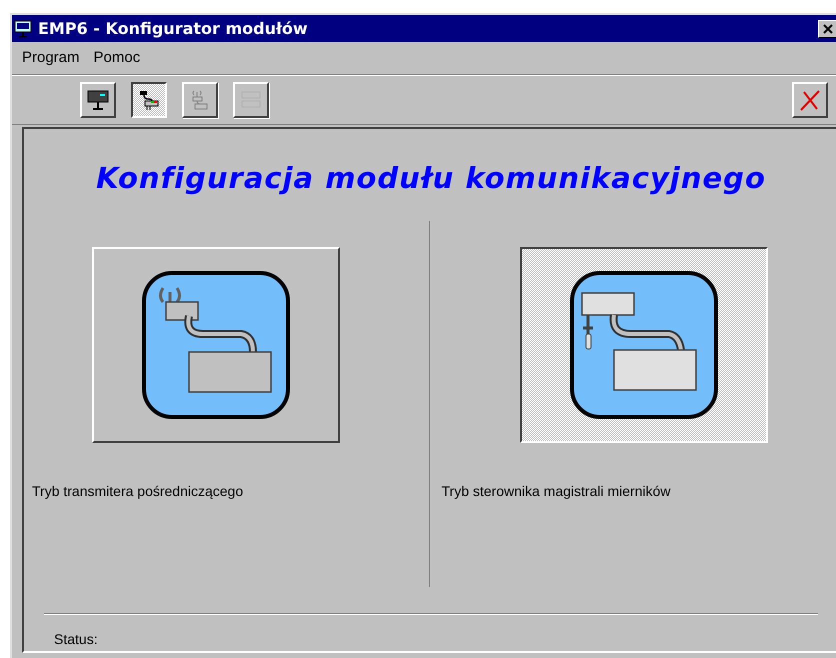  I want to click on mode-label: Tryb sterownika magistrali mierników, so click(557, 491).